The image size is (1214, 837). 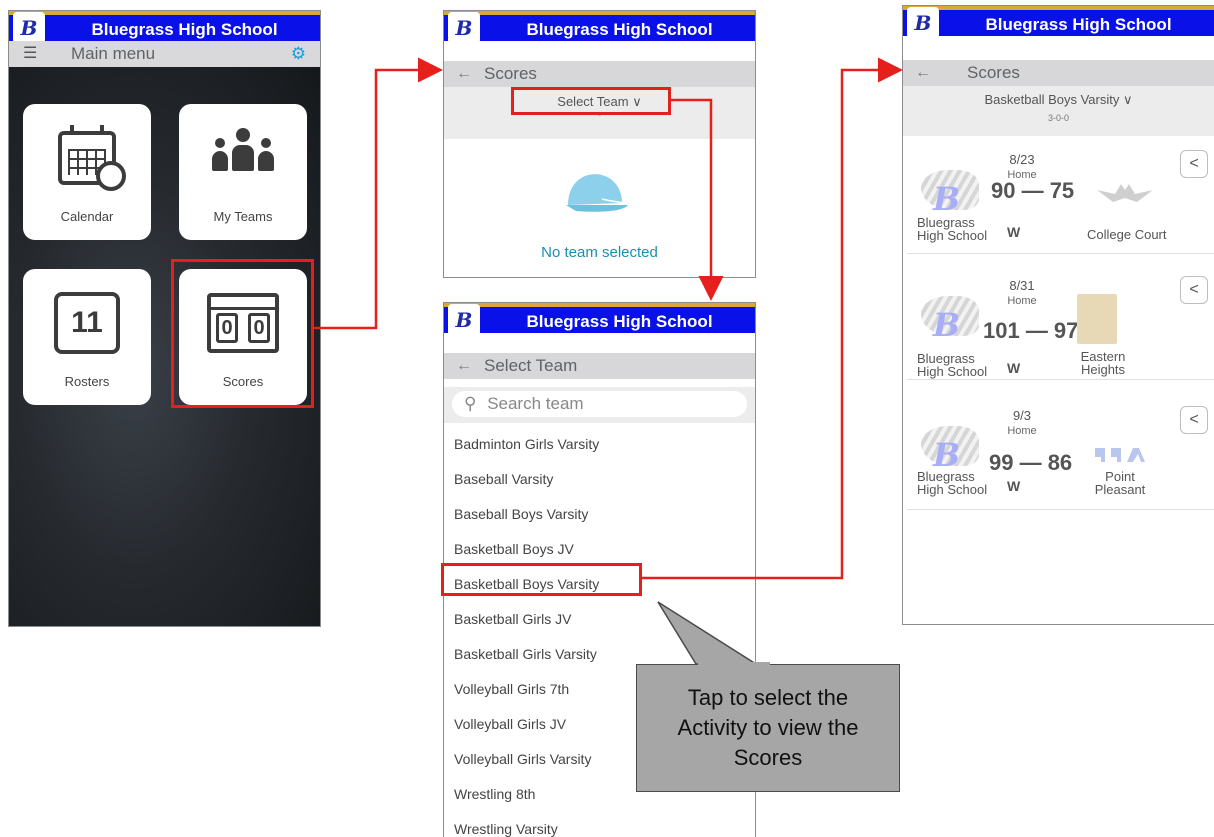 I want to click on callout-pointer, so click(x=708, y=633).